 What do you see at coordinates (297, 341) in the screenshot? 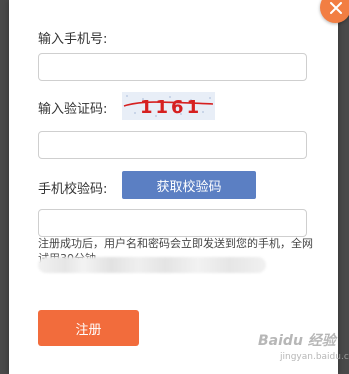
I see `watermark-logo: Baidu 经验` at bounding box center [297, 341].